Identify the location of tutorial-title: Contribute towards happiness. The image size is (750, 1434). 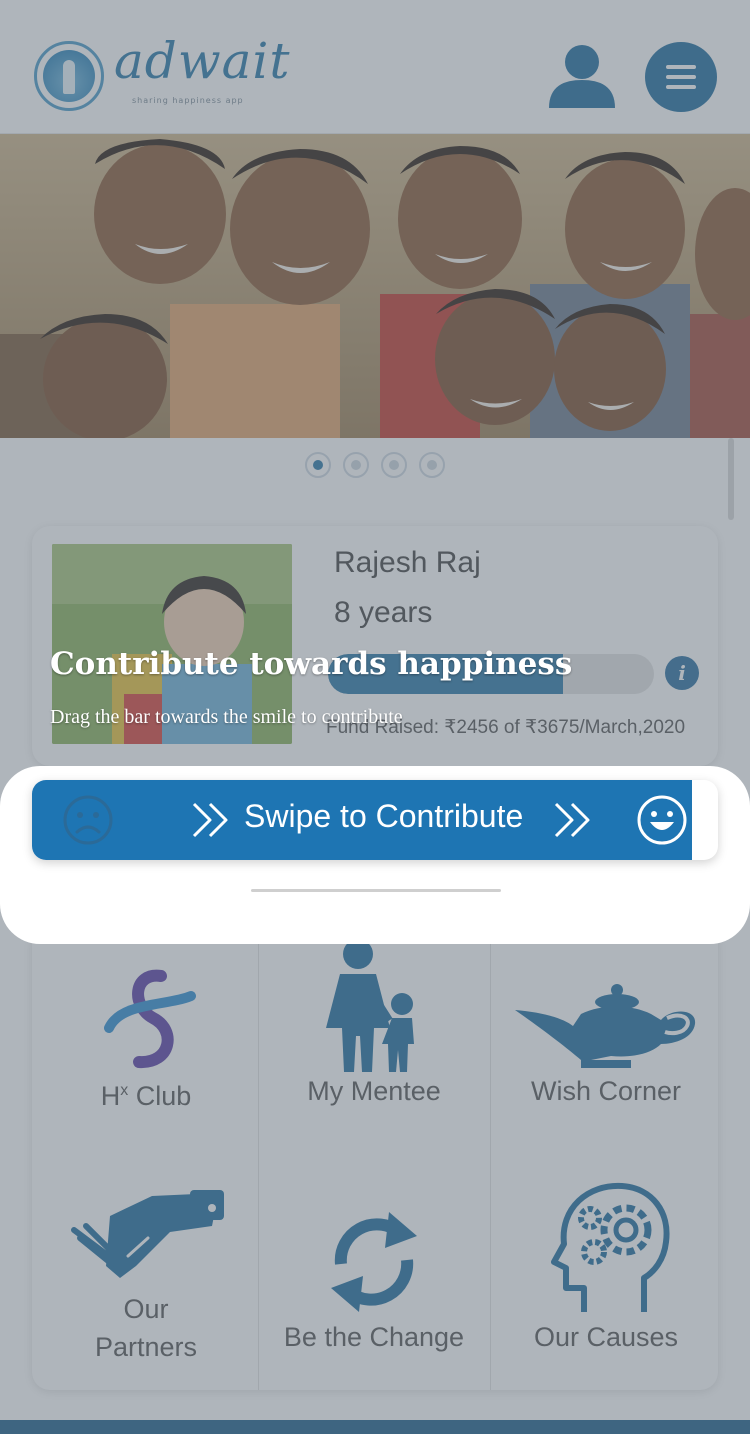
(311, 664).